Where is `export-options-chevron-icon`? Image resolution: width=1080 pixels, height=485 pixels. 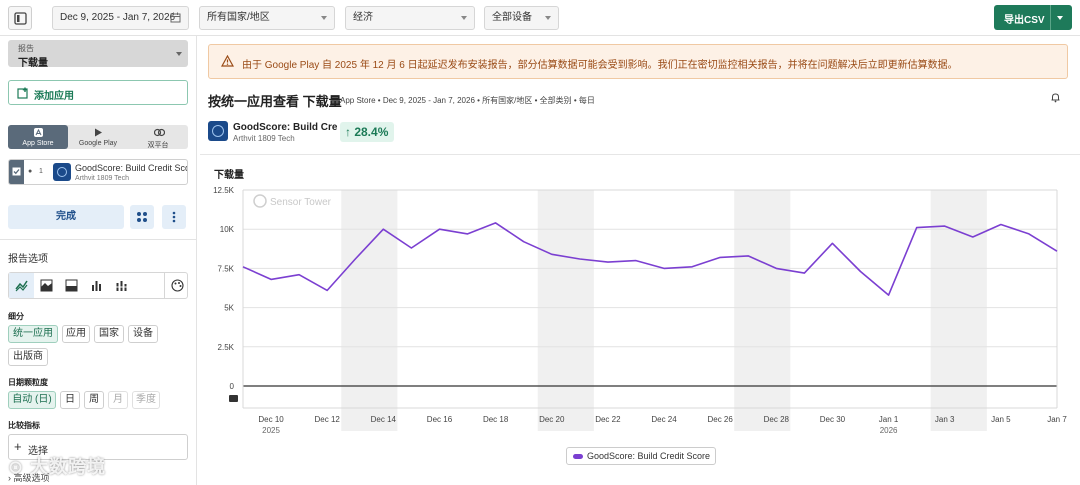 export-options-chevron-icon is located at coordinates (1060, 18).